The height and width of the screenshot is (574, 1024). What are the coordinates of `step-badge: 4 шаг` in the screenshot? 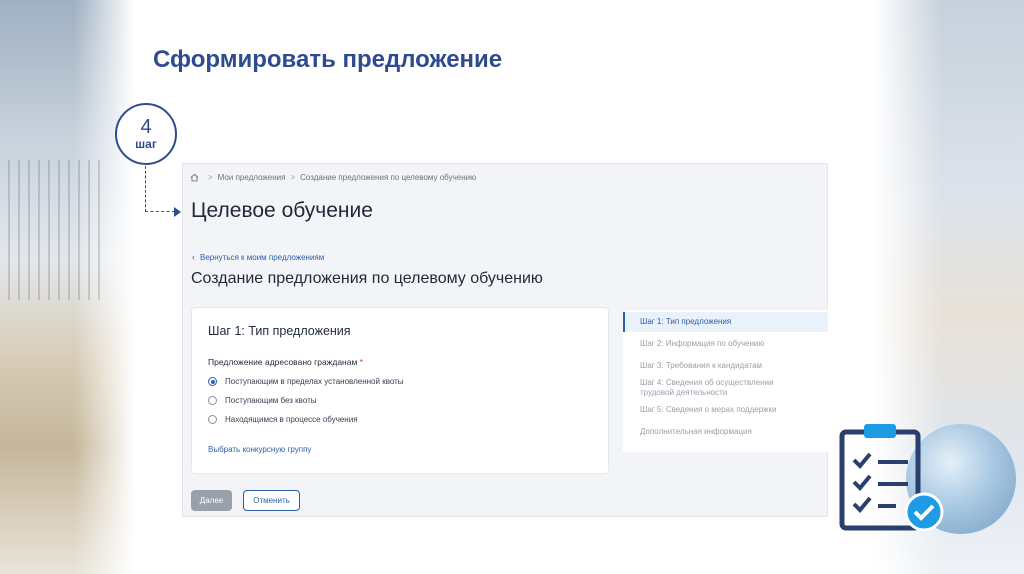 It's located at (146, 134).